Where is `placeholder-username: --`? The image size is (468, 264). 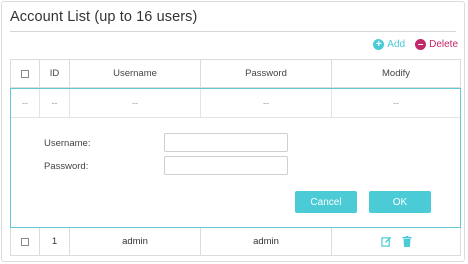
placeholder-username: -- is located at coordinates (135, 103).